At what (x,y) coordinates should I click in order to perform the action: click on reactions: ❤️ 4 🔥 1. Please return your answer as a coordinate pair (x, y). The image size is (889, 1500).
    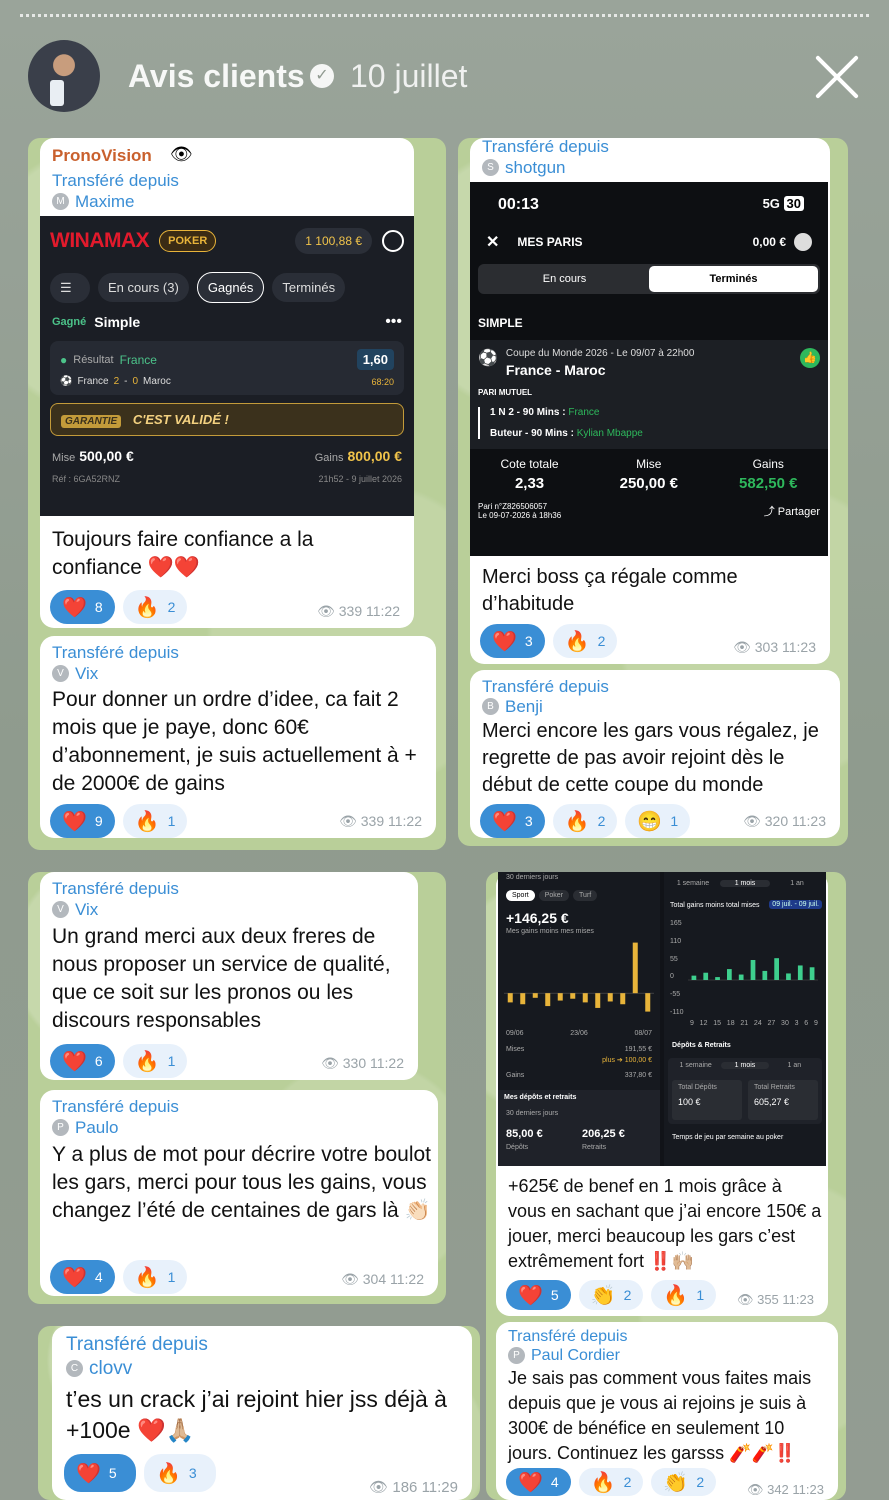
    Looking at the image, I should click on (119, 1277).